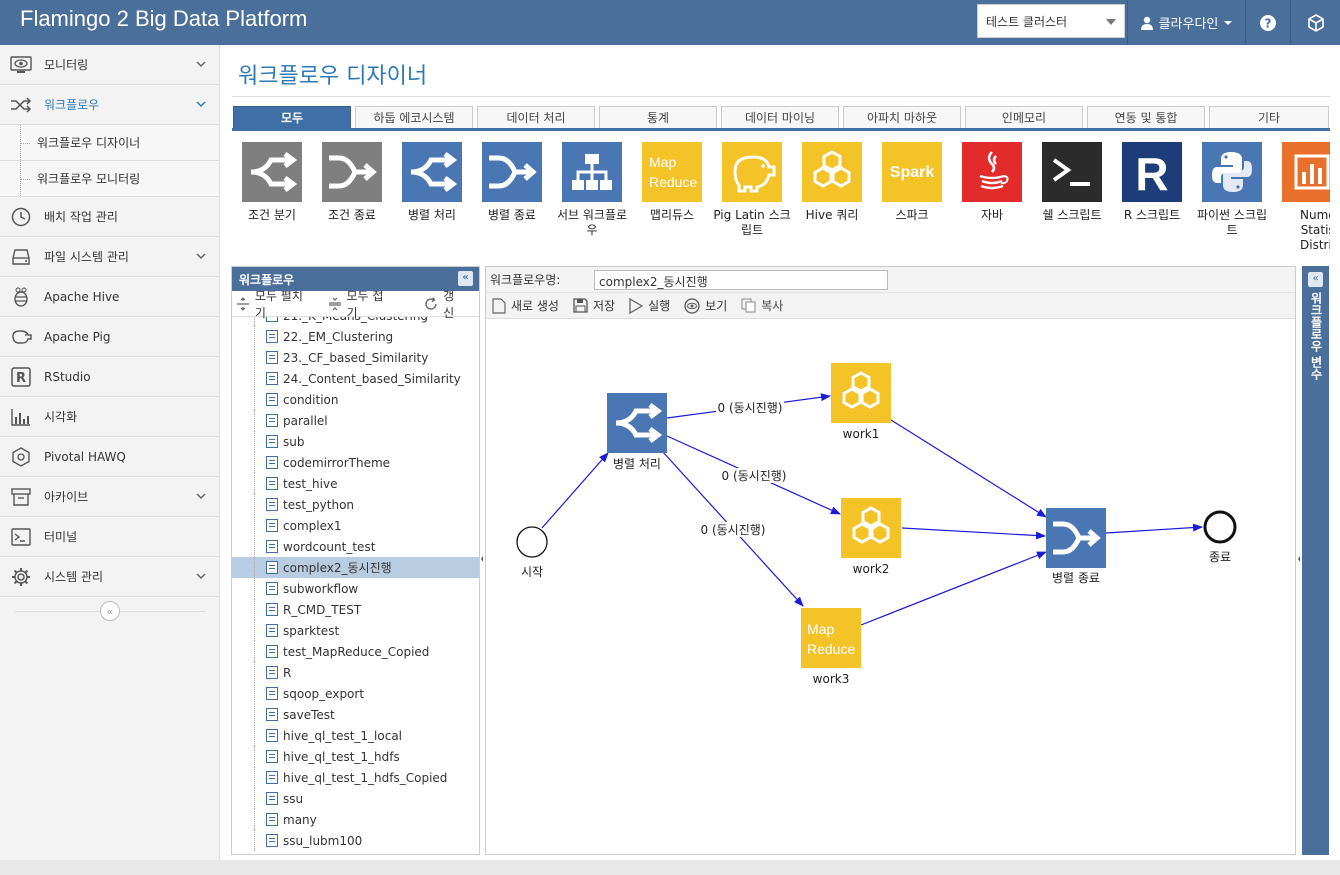 The image size is (1340, 875). Describe the element at coordinates (109, 577) in the screenshot. I see `sidebar-item-system: 시스템 관리` at that location.